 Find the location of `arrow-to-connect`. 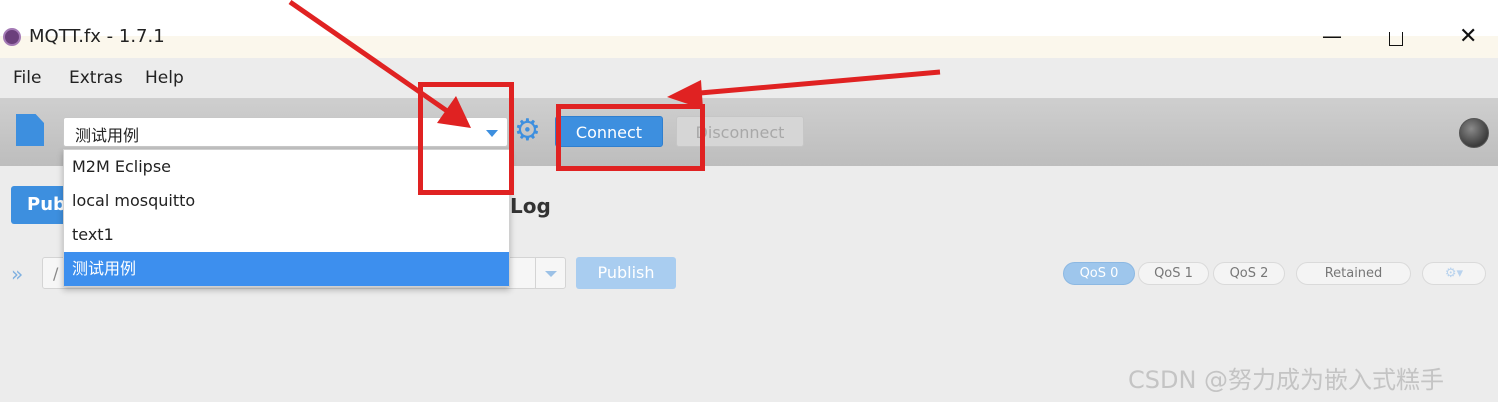

arrow-to-connect is located at coordinates (804, 89).